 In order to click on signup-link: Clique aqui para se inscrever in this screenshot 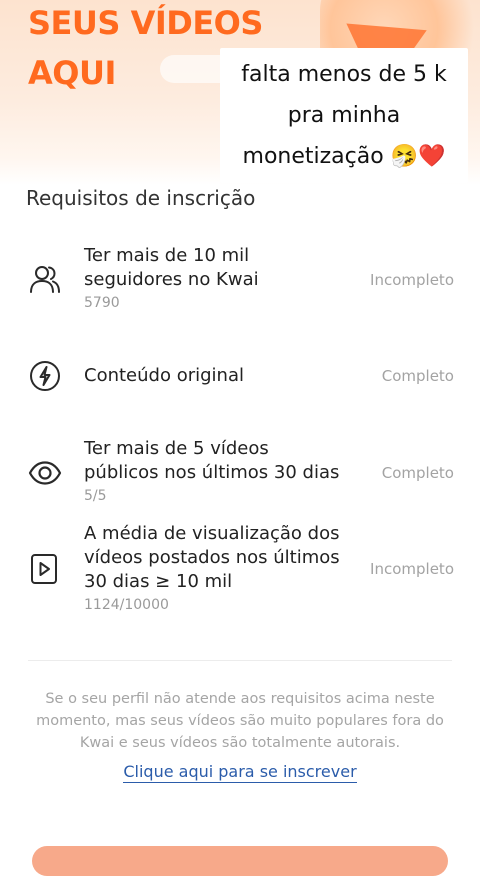, I will do `click(240, 772)`.